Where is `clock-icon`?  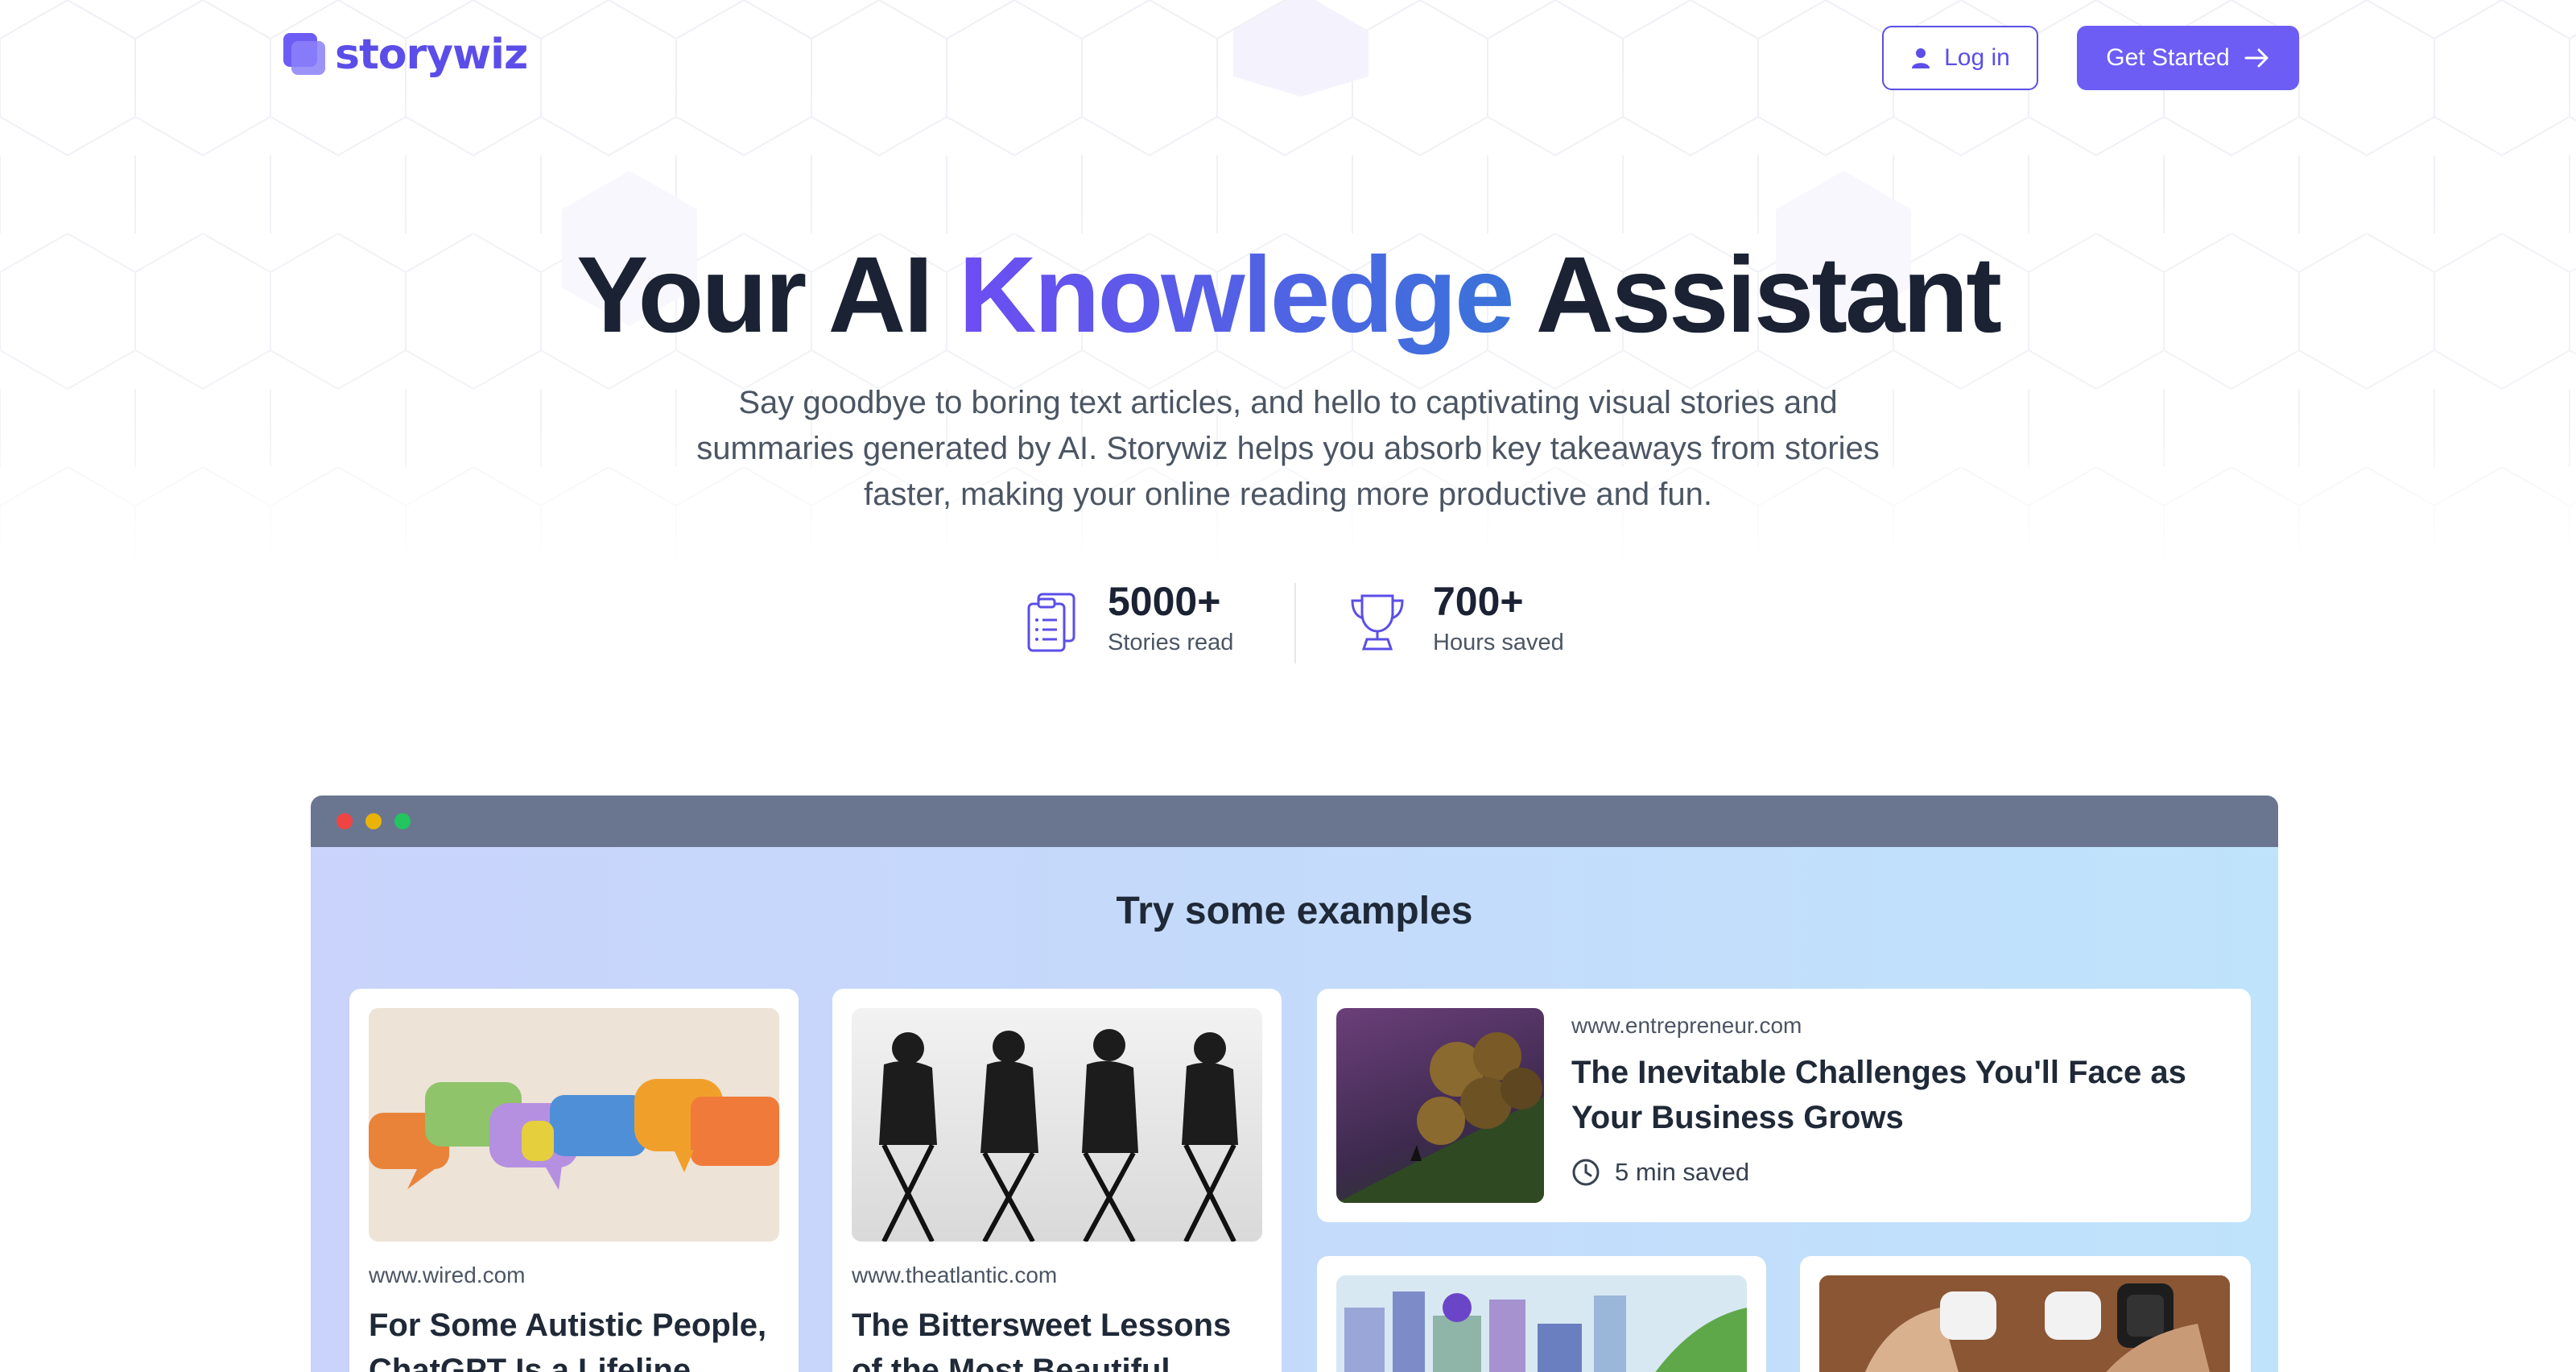
clock-icon is located at coordinates (1586, 1172).